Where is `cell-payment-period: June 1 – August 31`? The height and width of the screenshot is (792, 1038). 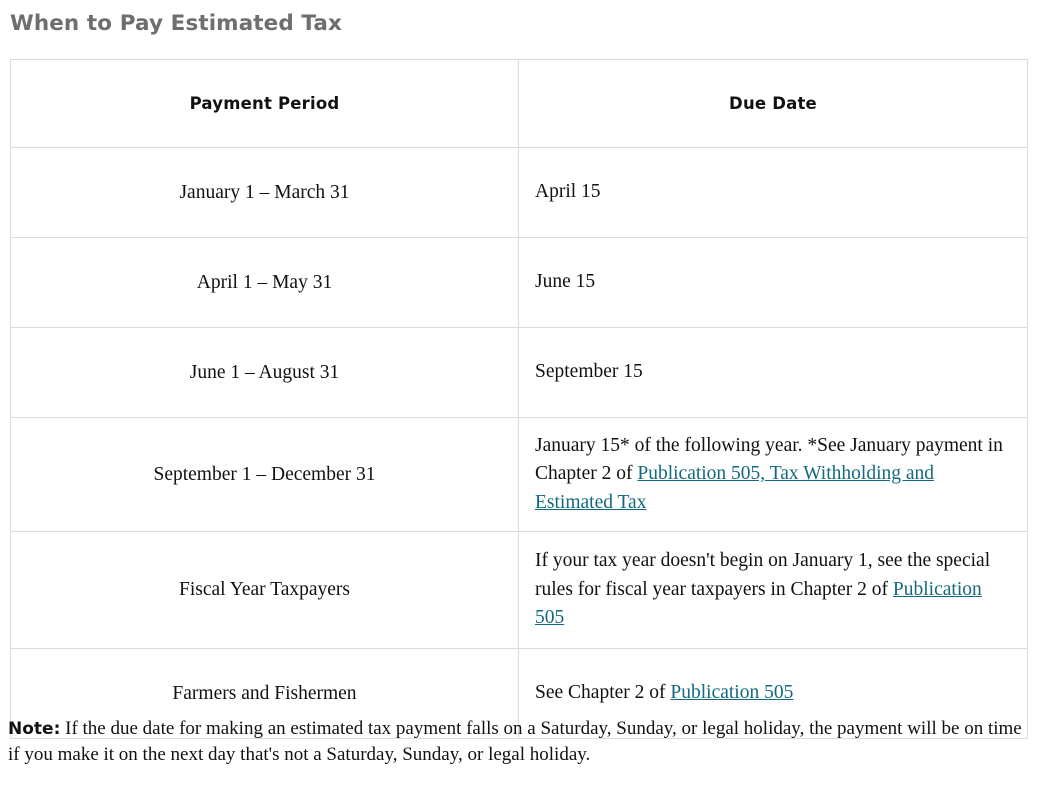
cell-payment-period: June 1 – August 31 is located at coordinates (264, 372).